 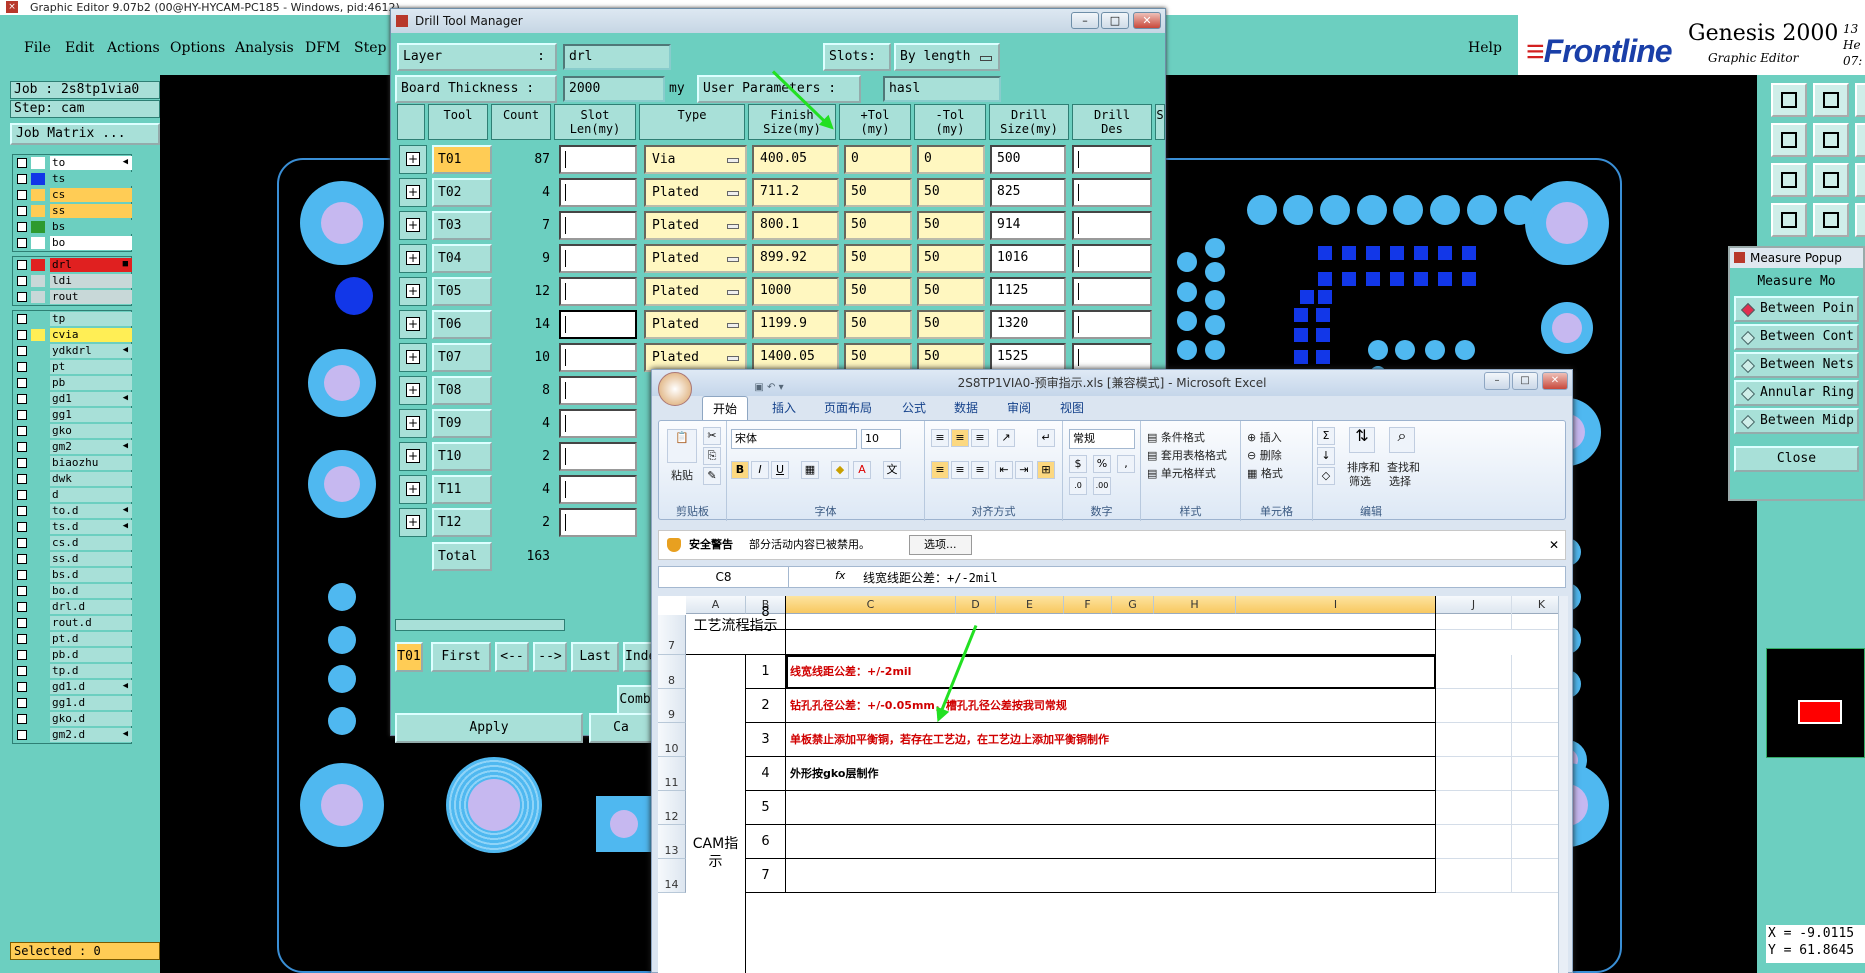 What do you see at coordinates (951, 159) in the screenshot?
I see `minus-tol-input: 0` at bounding box center [951, 159].